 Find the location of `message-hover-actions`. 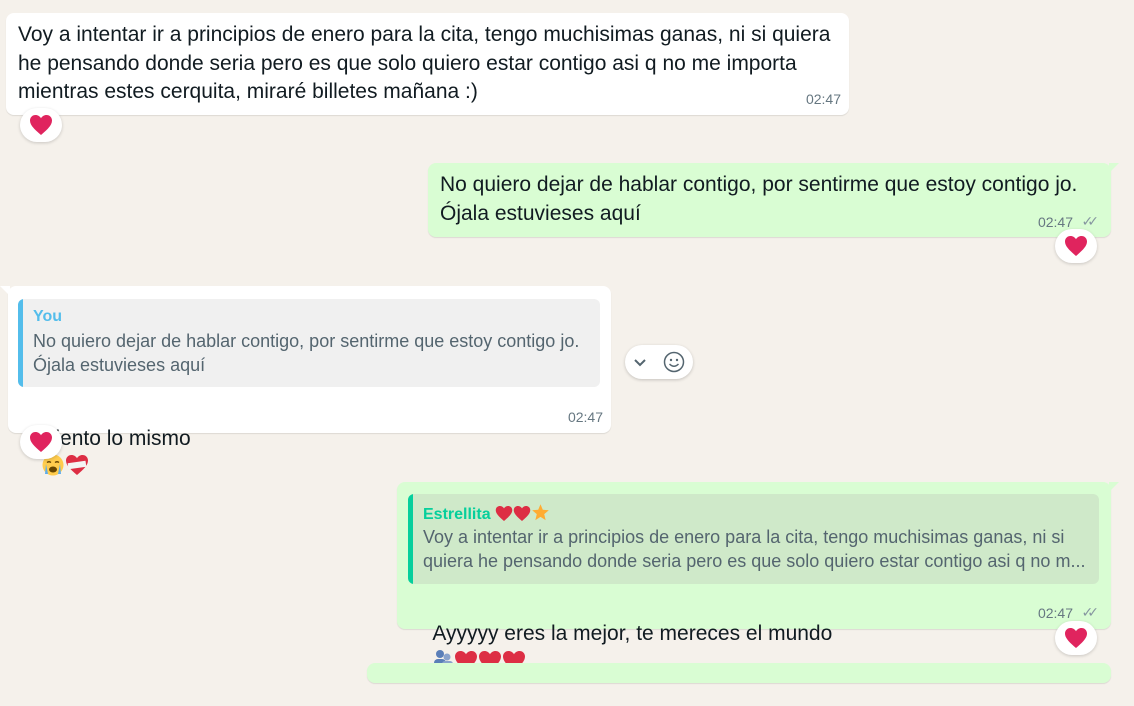

message-hover-actions is located at coordinates (659, 362).